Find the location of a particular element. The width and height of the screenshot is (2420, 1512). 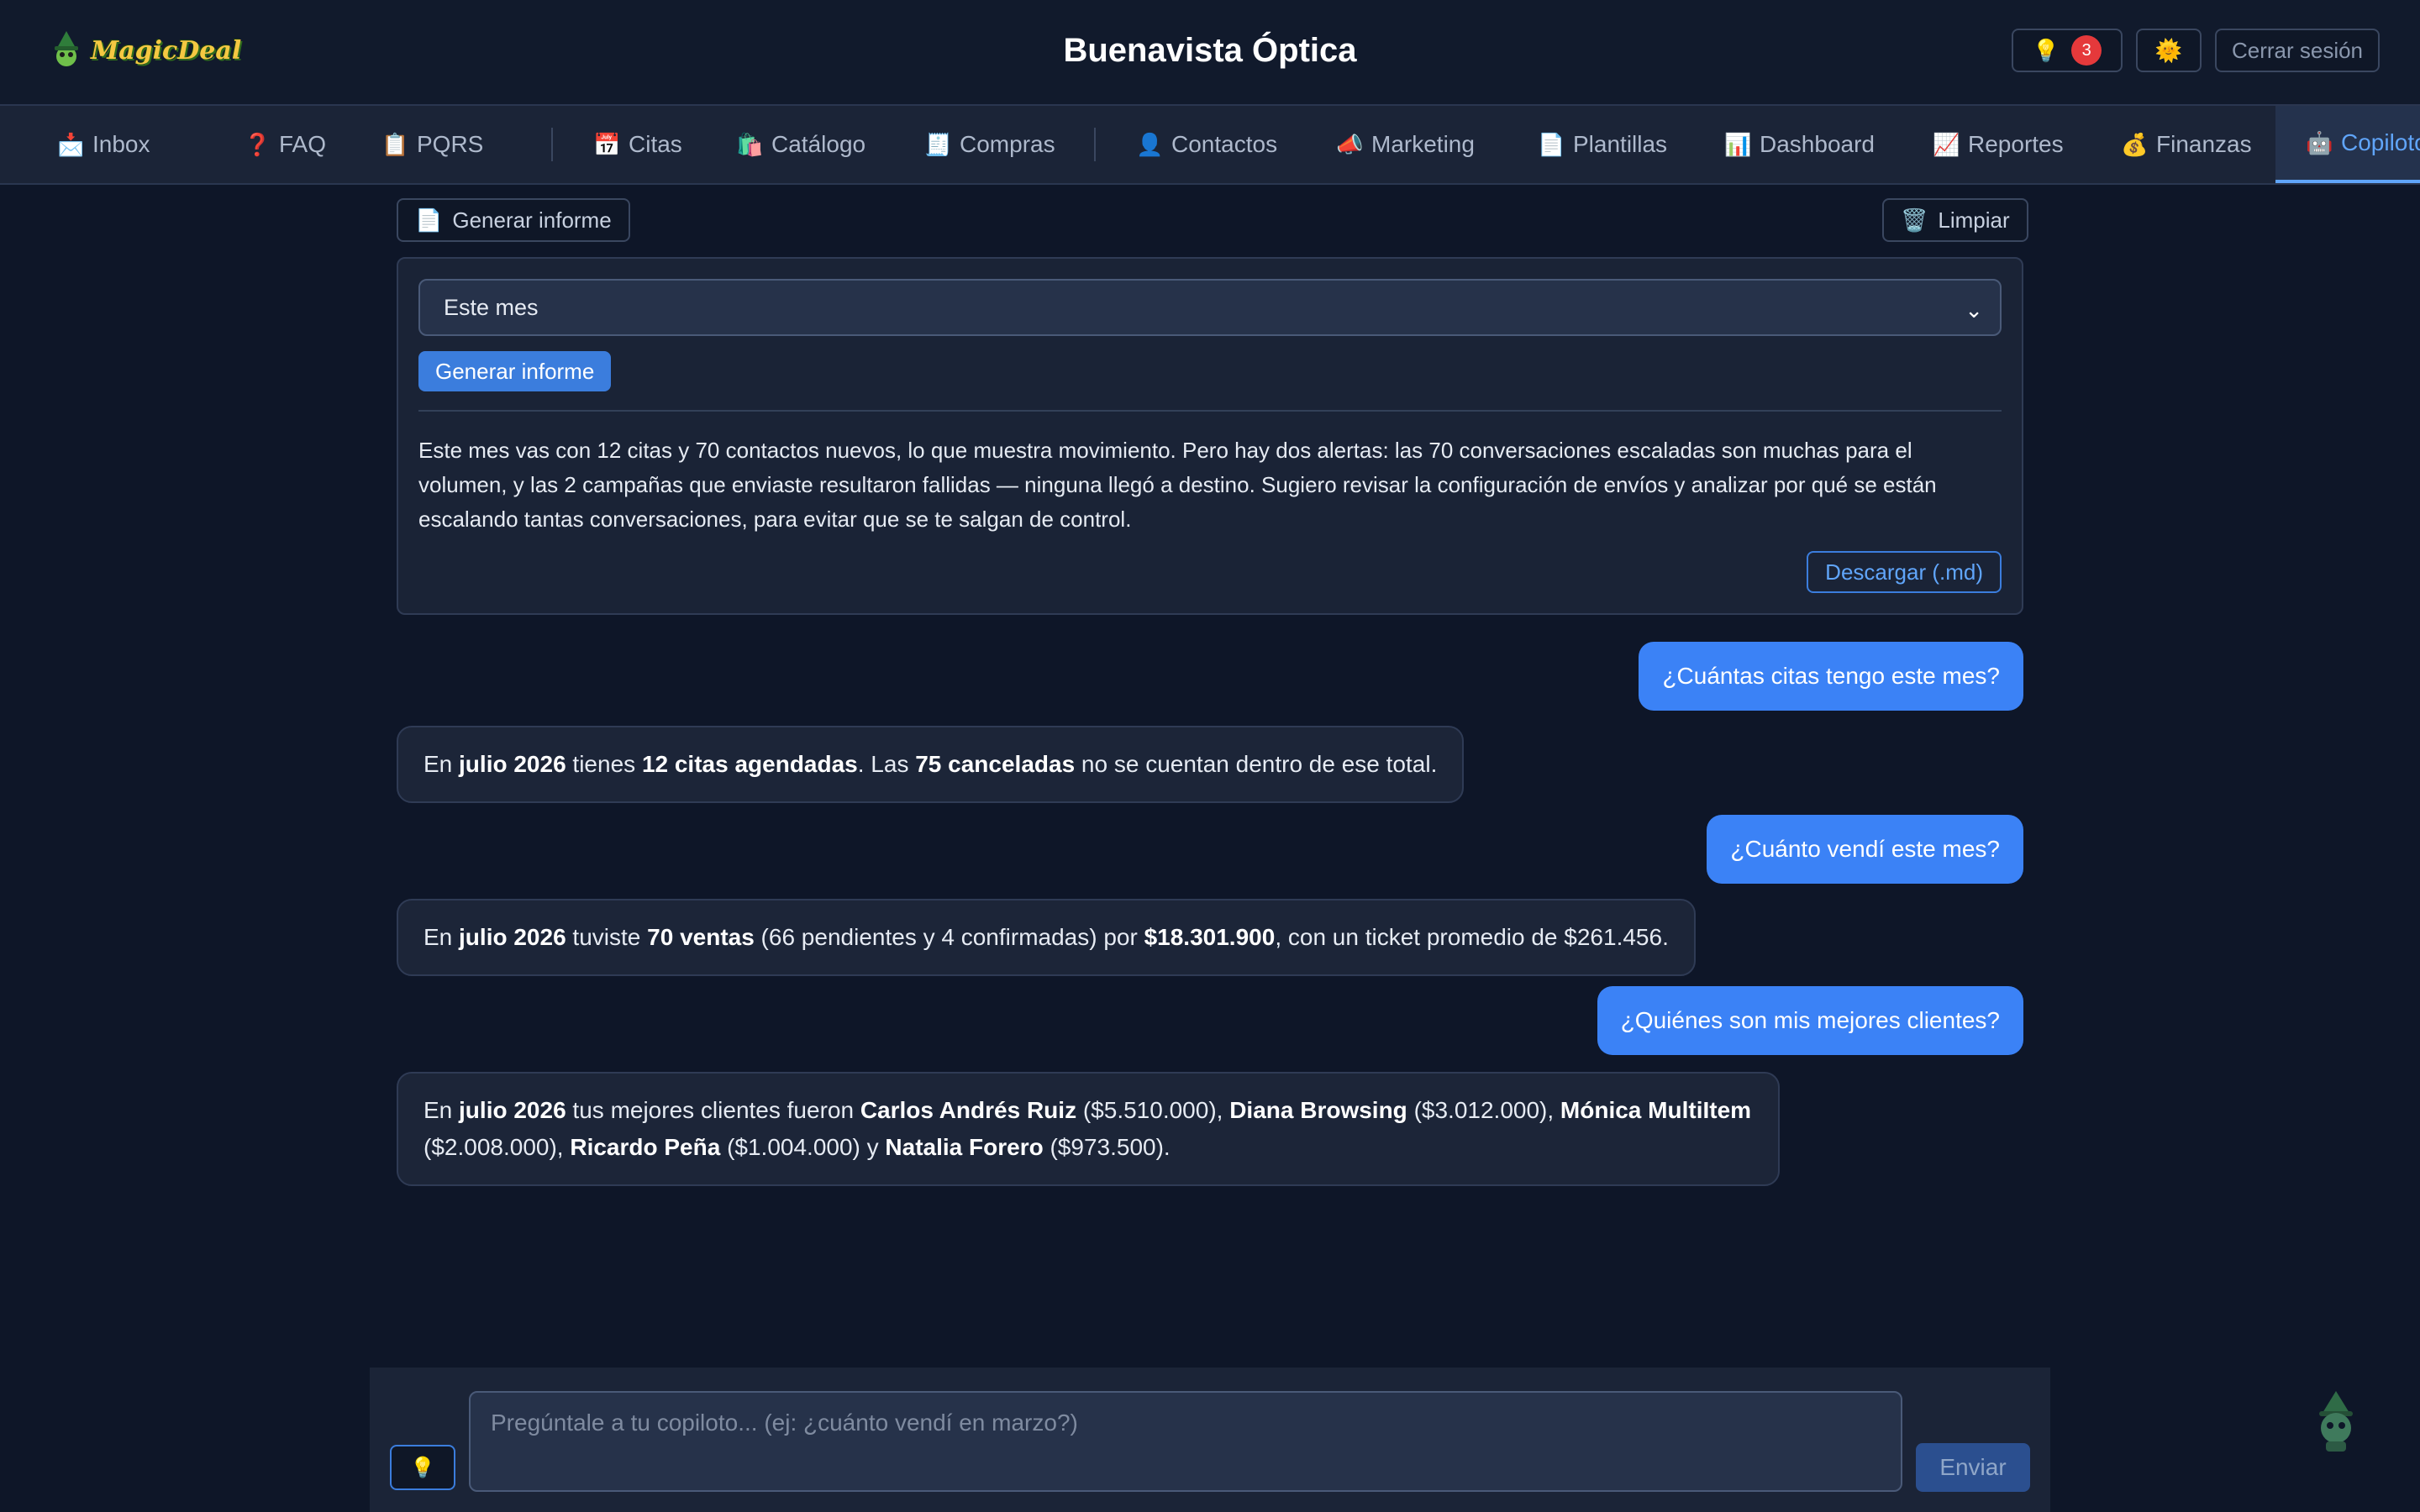

nav-item-compras: 🧾 Compras is located at coordinates (990, 144).